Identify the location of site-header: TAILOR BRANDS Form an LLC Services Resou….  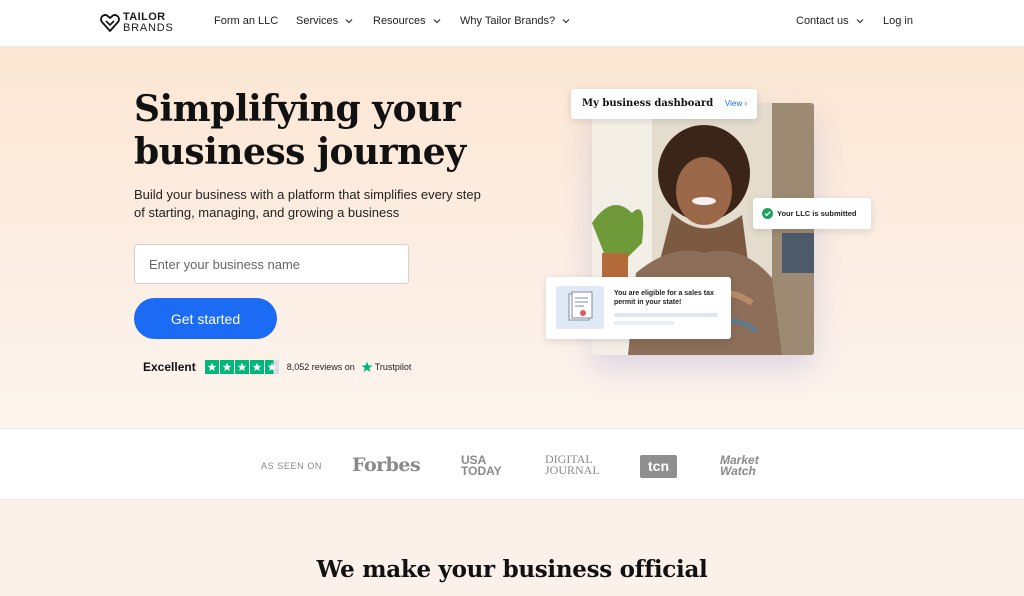
(512, 23).